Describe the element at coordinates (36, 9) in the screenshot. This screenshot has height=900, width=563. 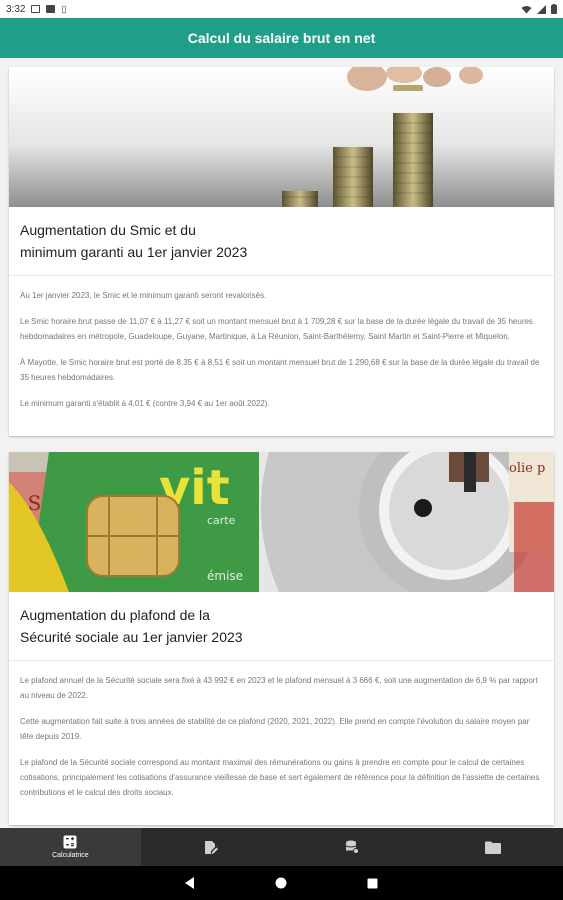
I see `screen-cast-icon` at that location.